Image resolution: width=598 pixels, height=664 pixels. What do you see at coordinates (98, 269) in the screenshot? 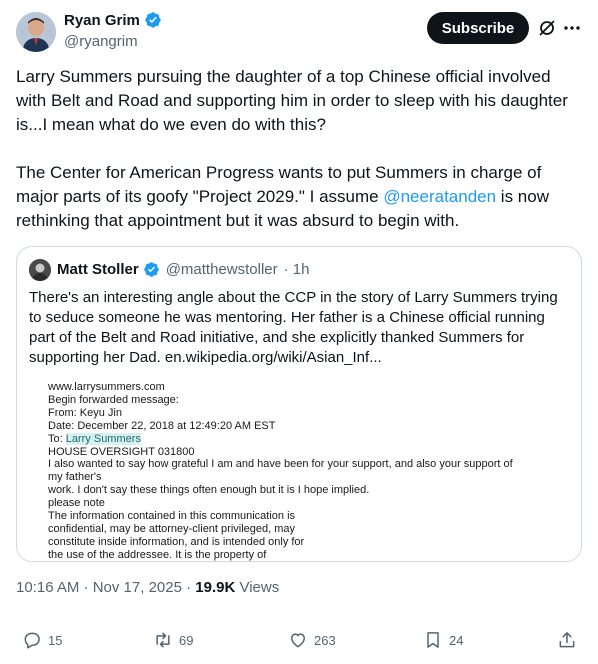
I see `quoted-author-name: Matt Stoller` at bounding box center [98, 269].